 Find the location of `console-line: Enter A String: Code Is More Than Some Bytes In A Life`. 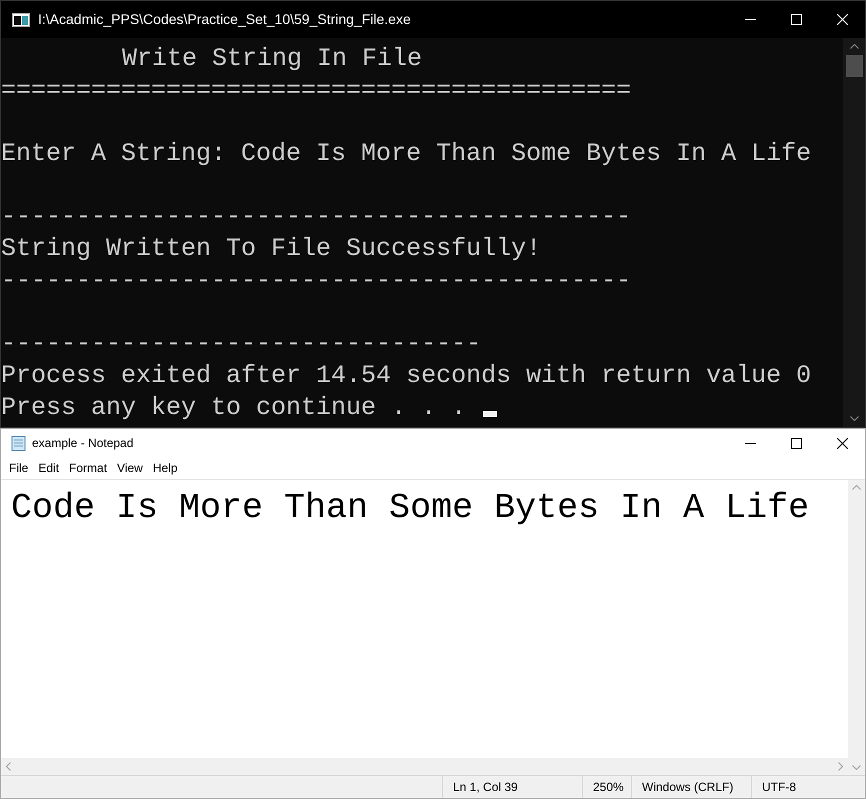

console-line: Enter A String: Code Is More Than Some Bytes In A Life is located at coordinates (406, 154).